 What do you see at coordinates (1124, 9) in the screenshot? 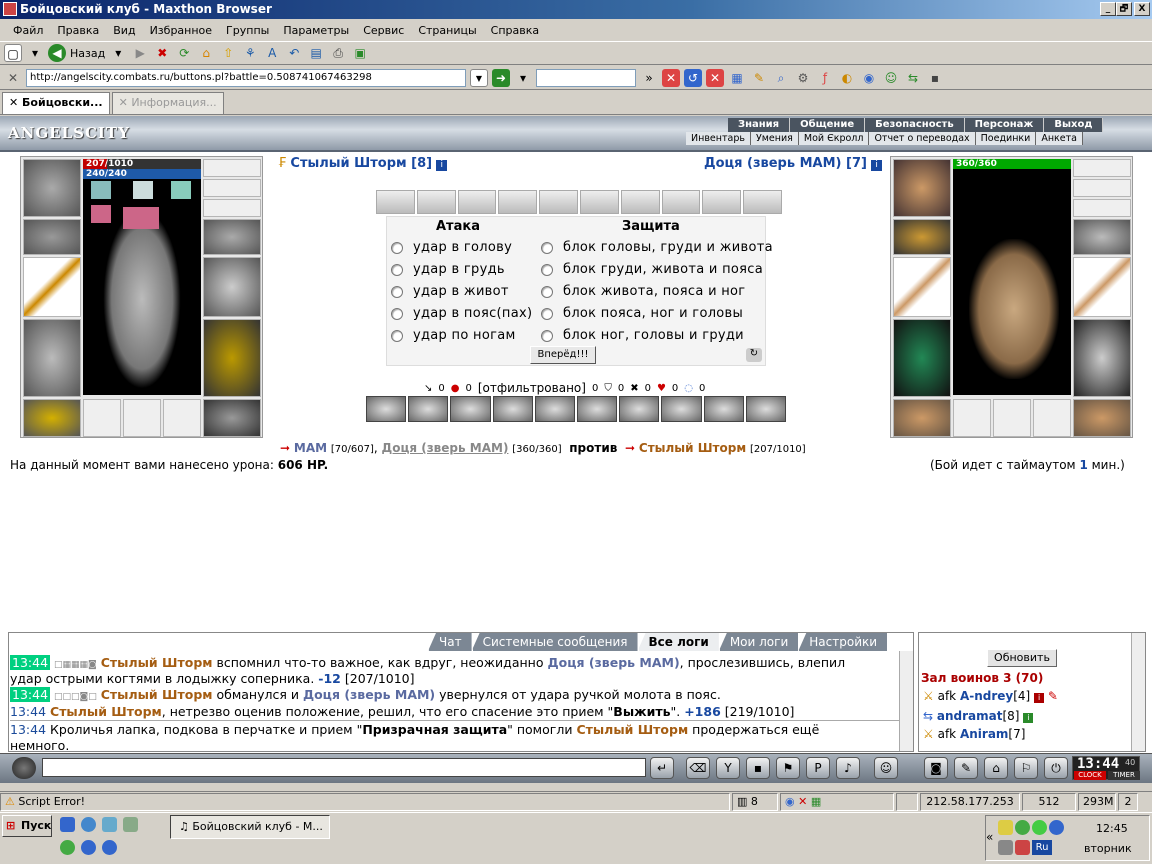
I see `maximize-button: 🗗` at bounding box center [1124, 9].